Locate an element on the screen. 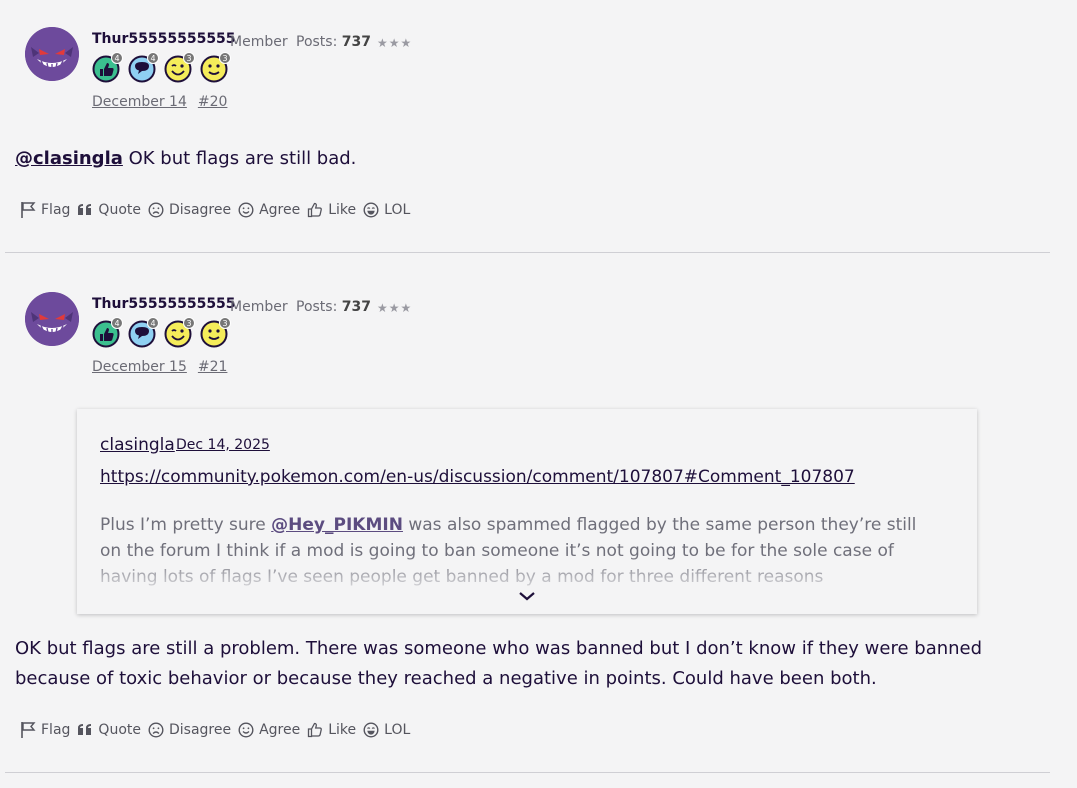 The width and height of the screenshot is (1077, 788). expand-quote-button is located at coordinates (527, 596).